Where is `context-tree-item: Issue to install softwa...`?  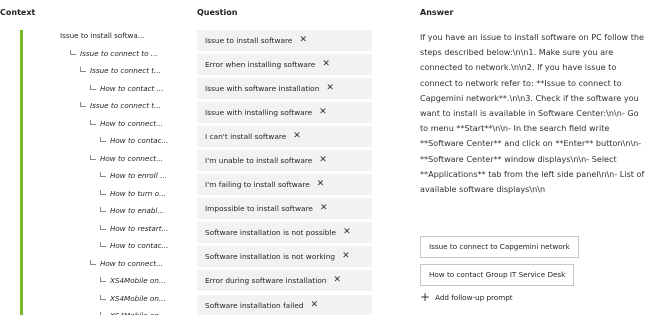
context-tree-item: Issue to install softwa... is located at coordinates (95, 39).